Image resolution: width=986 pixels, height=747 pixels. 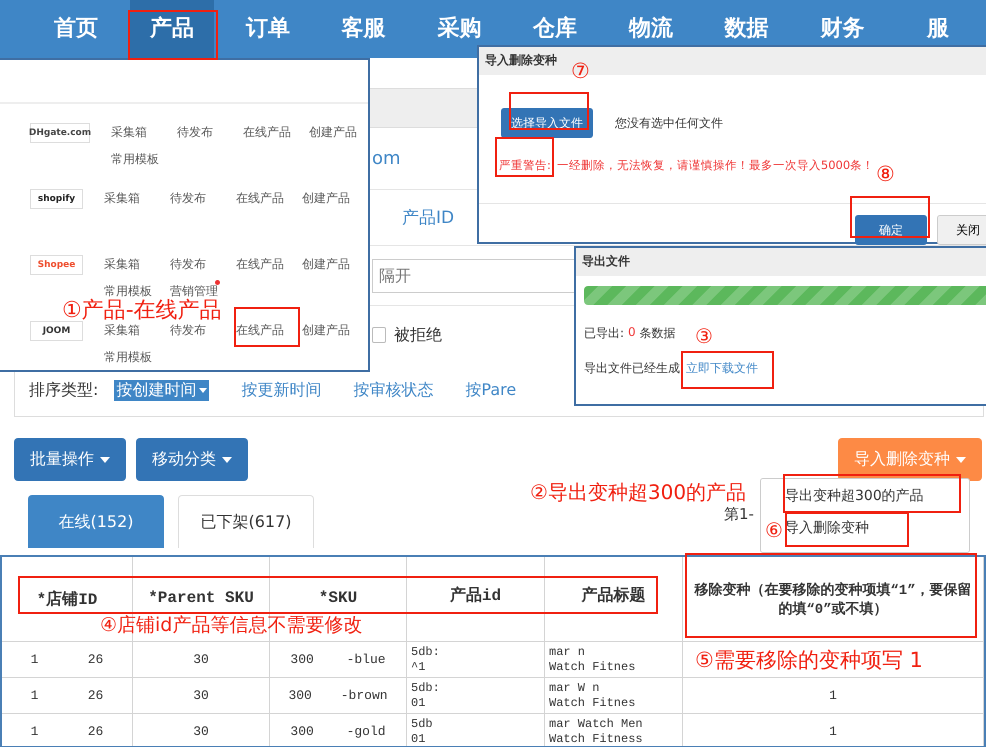 What do you see at coordinates (268, 29) in the screenshot?
I see `nav-item: 订单` at bounding box center [268, 29].